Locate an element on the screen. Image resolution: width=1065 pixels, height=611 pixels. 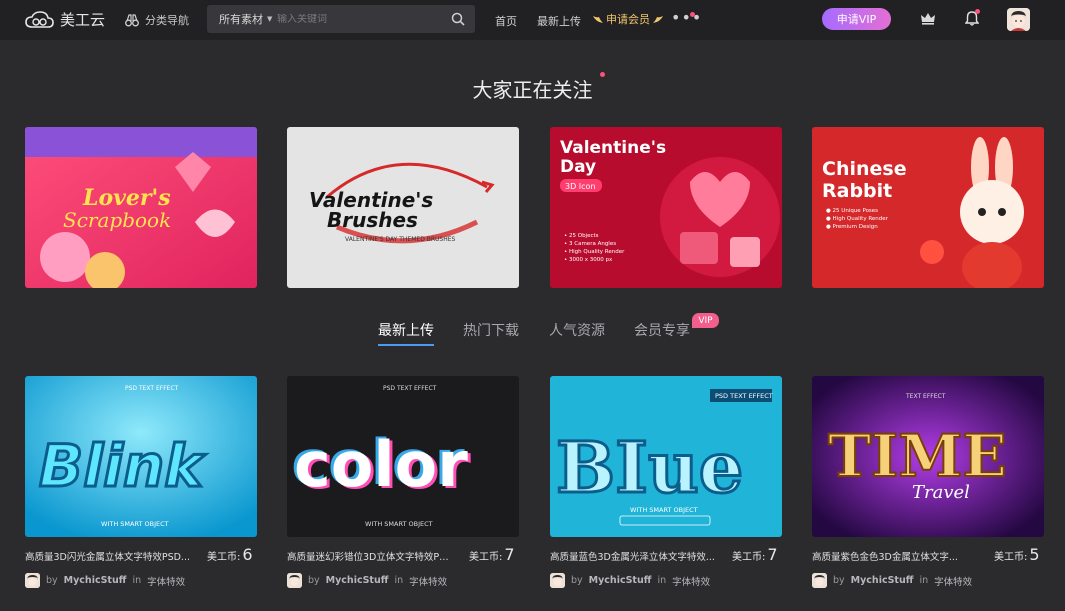
product-thumbnail: PSD TEXT EFFECT Blink WITH SMART OBJECT is located at coordinates (141, 456).